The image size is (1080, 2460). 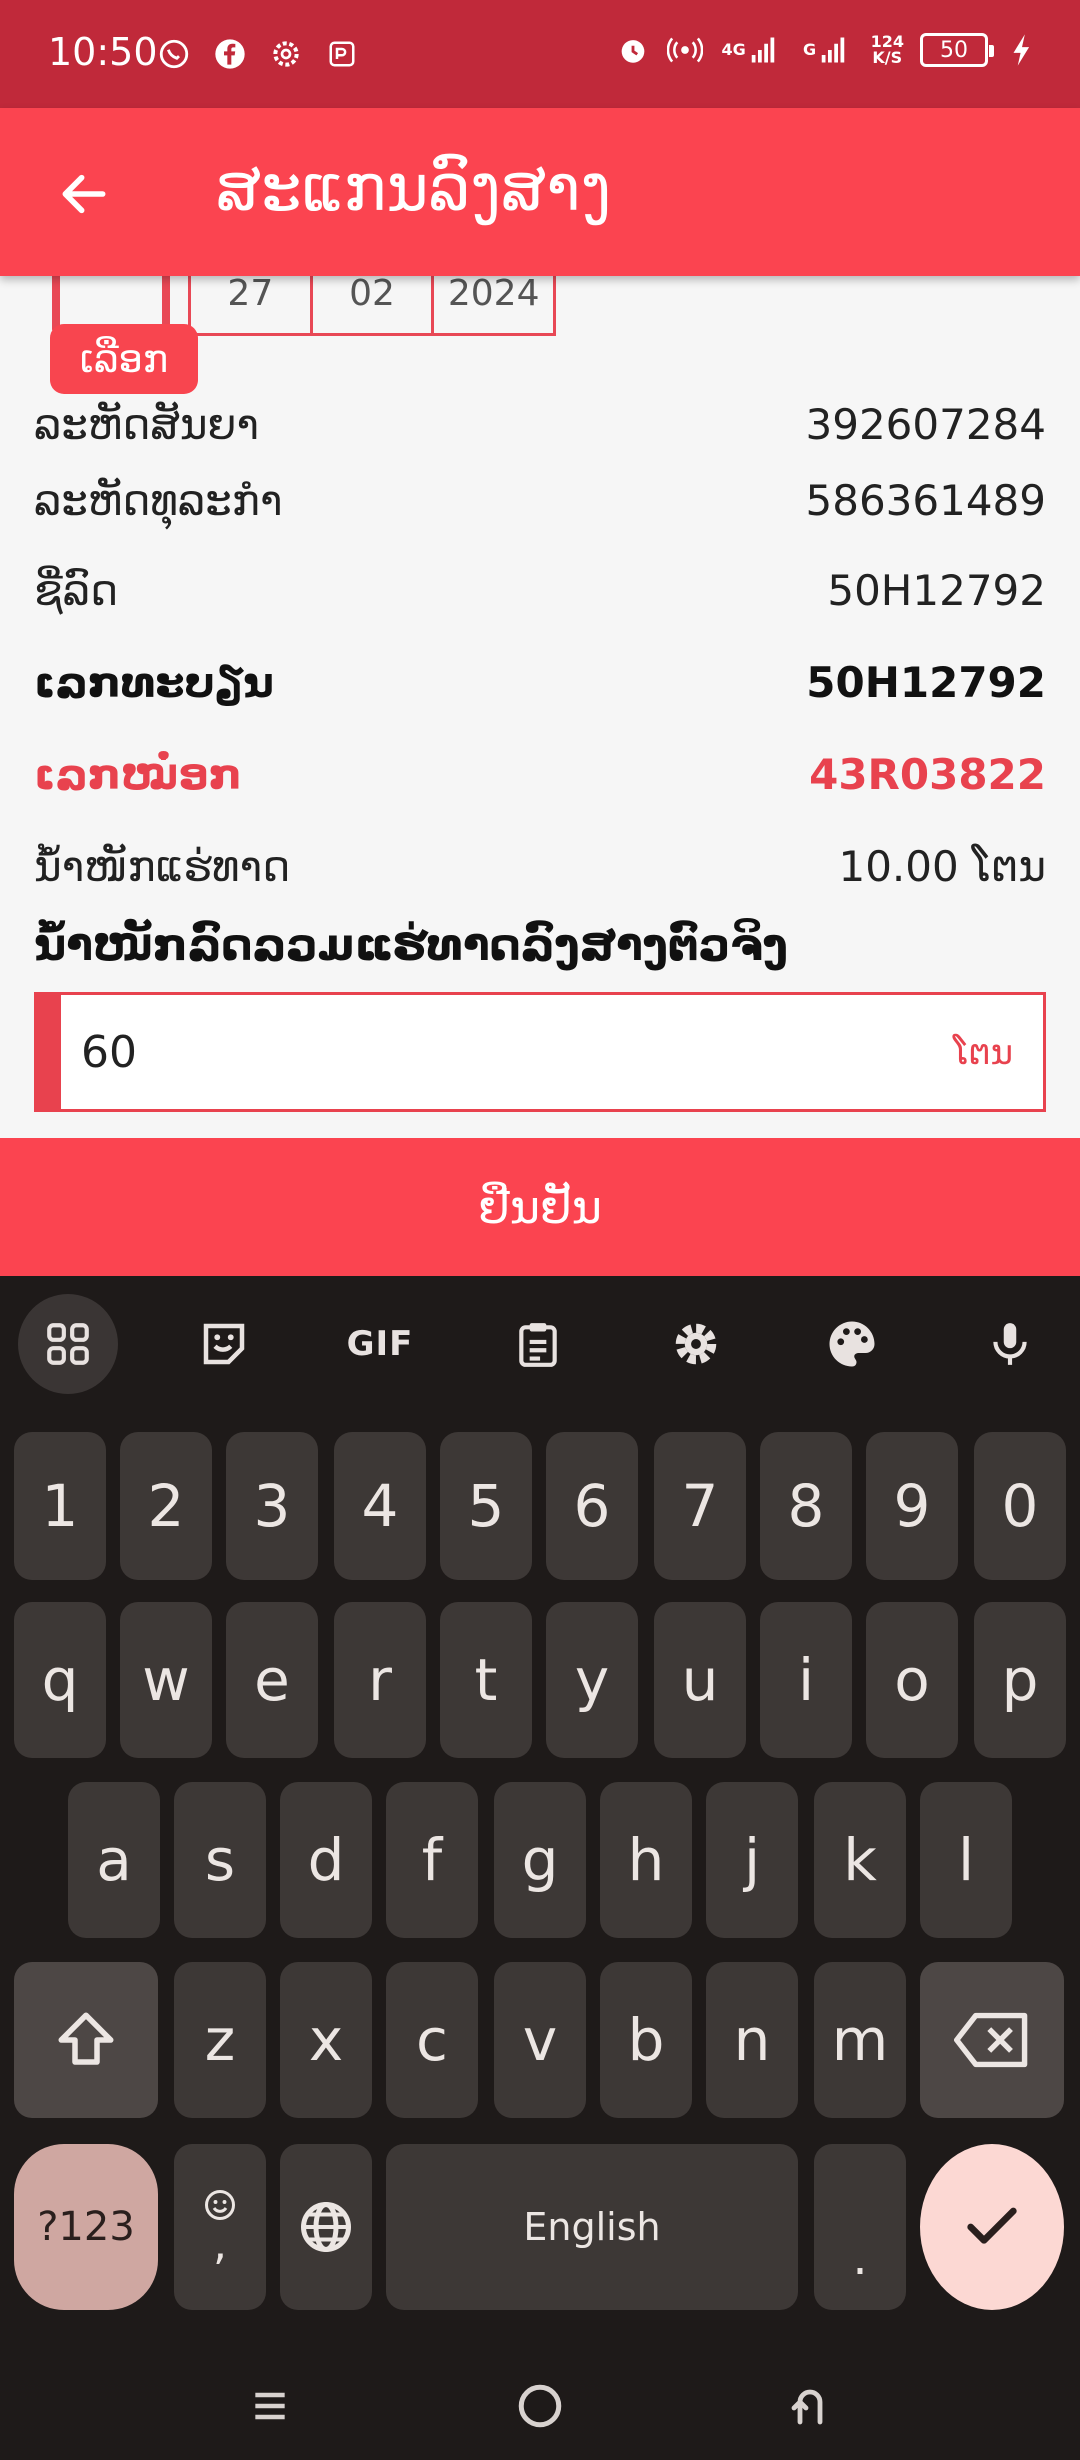 What do you see at coordinates (411, 945) in the screenshot?
I see `weight-field-label: ນ້ຳໜັກລົດລວມແຮ່ທາດລົງສາງຕົວຈິງ` at bounding box center [411, 945].